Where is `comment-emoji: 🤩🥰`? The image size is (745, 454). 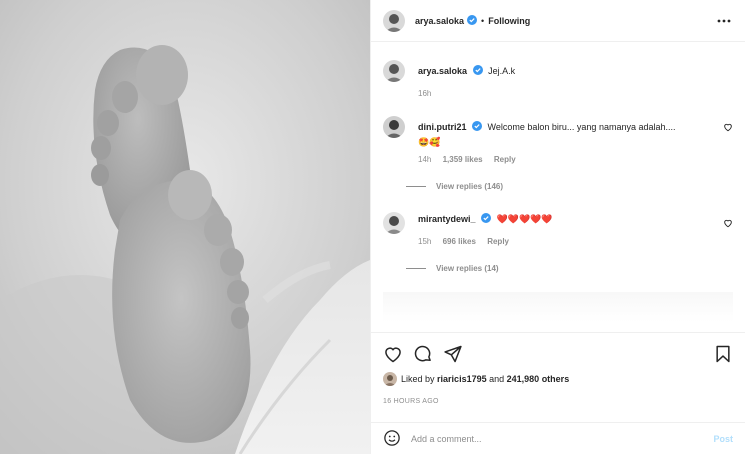 comment-emoji: 🤩🥰 is located at coordinates (429, 141).